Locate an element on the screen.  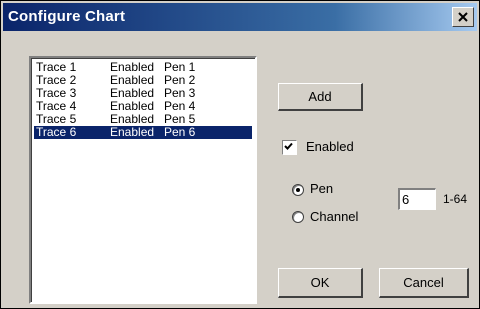
number-input is located at coordinates (417, 199).